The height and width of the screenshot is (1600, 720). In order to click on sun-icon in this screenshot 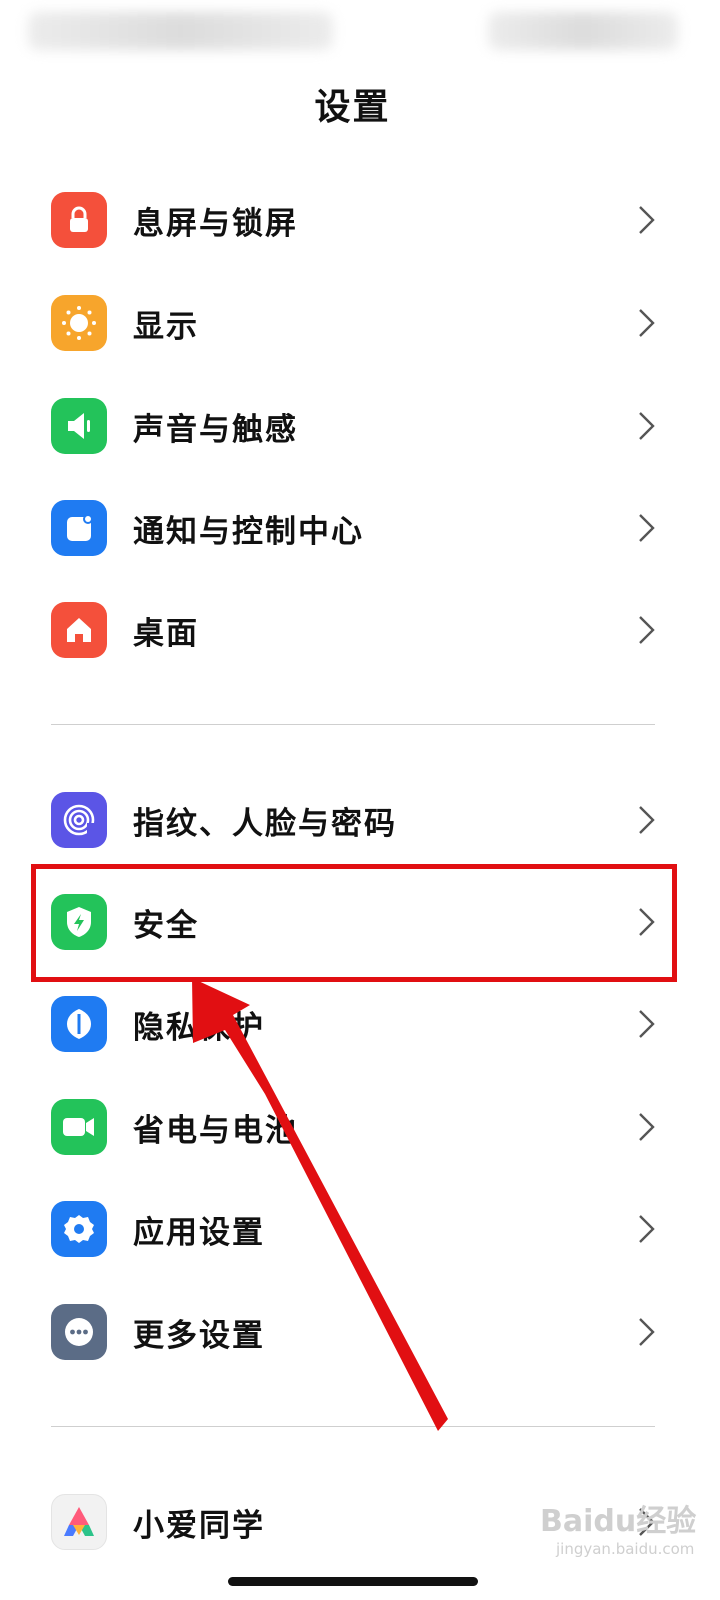, I will do `click(79, 323)`.